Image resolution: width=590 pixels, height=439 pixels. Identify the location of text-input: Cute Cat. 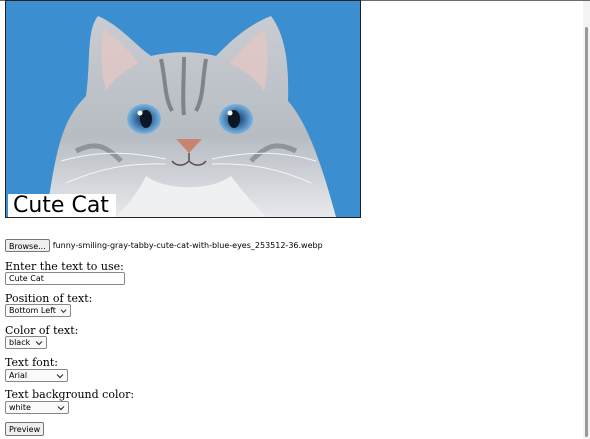
(65, 278).